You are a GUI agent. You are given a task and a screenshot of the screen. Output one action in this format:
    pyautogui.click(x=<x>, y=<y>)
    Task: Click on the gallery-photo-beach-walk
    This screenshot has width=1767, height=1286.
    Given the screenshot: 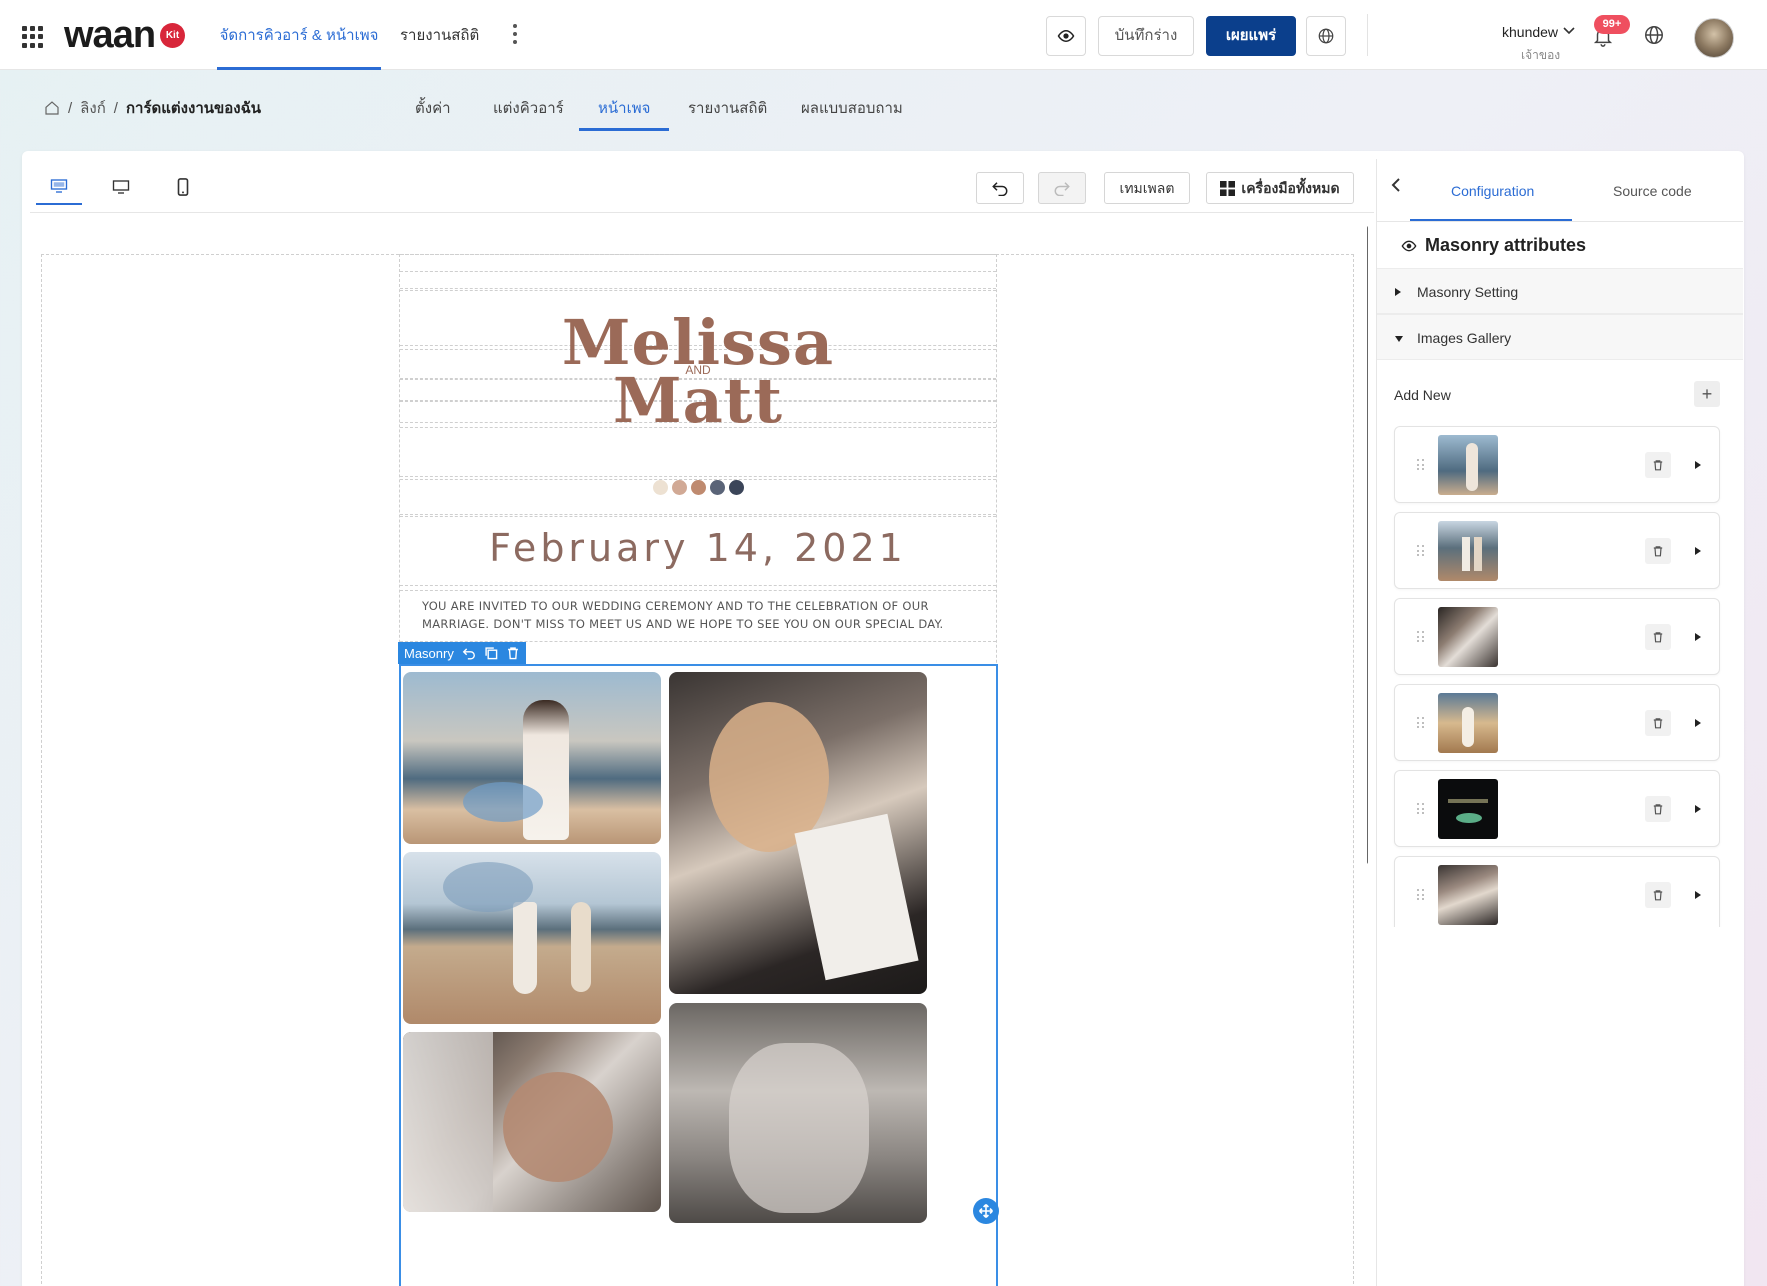 What is the action you would take?
    pyautogui.click(x=532, y=938)
    